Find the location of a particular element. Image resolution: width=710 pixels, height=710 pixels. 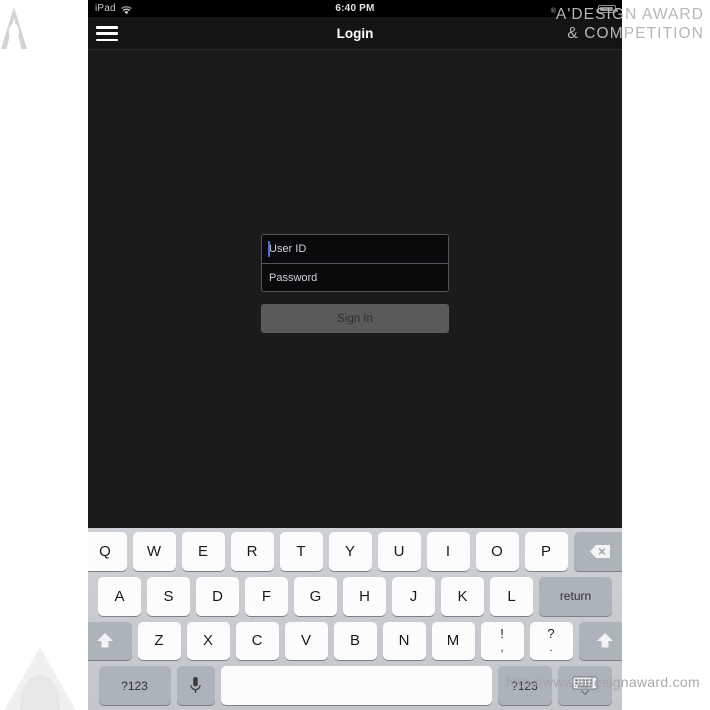

navigation-bar: Login is located at coordinates (355, 33).